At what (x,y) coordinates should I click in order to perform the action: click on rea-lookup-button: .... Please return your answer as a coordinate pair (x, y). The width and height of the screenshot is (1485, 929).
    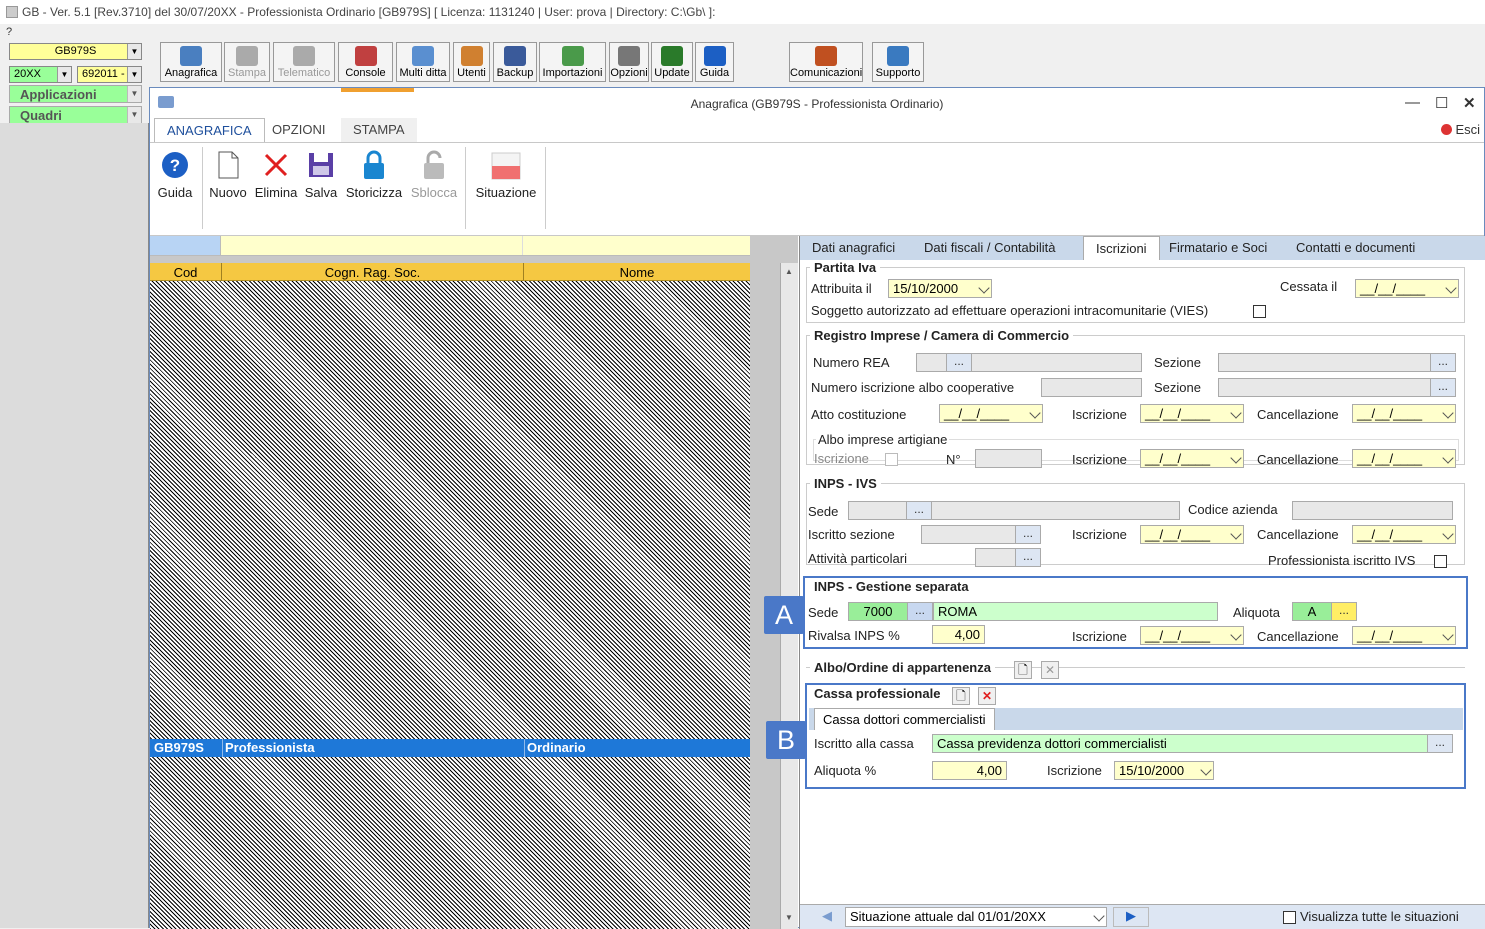
    Looking at the image, I should click on (959, 362).